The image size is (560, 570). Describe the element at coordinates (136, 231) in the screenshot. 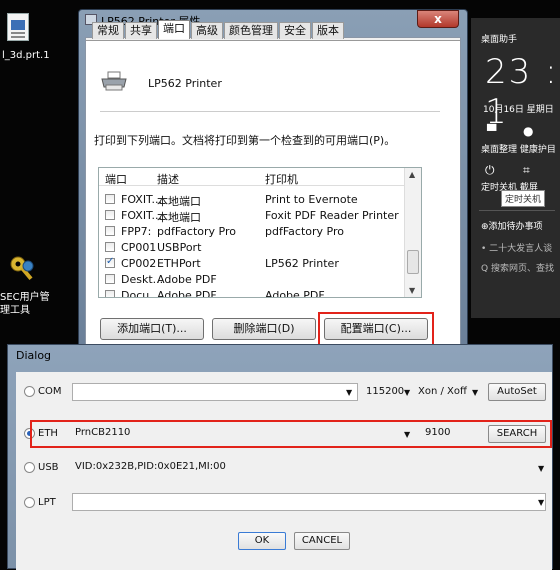

I see `port-cell: FPP7:` at that location.